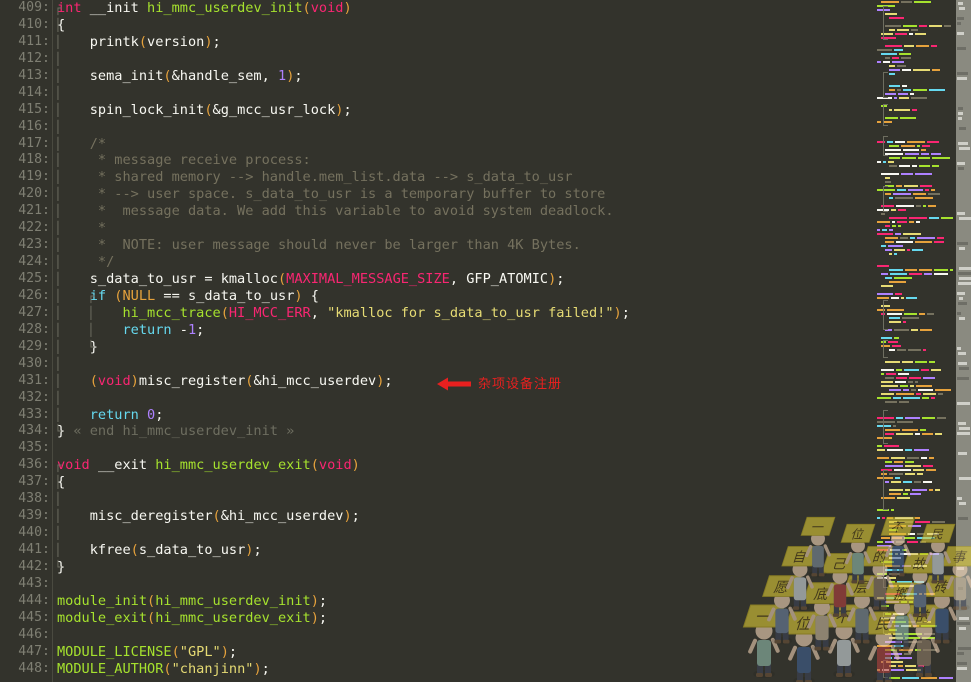 The height and width of the screenshot is (682, 971). What do you see at coordinates (437, 364) in the screenshot?
I see `code-line: 430: │` at bounding box center [437, 364].